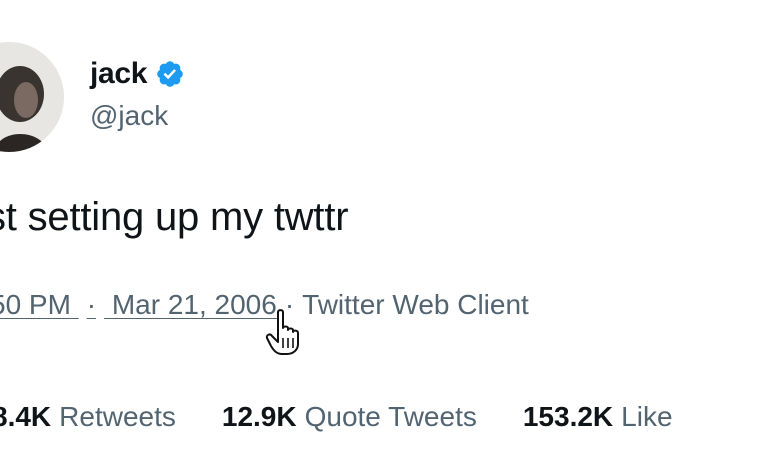 This screenshot has width=780, height=470. I want to click on display-name: jack, so click(119, 74).